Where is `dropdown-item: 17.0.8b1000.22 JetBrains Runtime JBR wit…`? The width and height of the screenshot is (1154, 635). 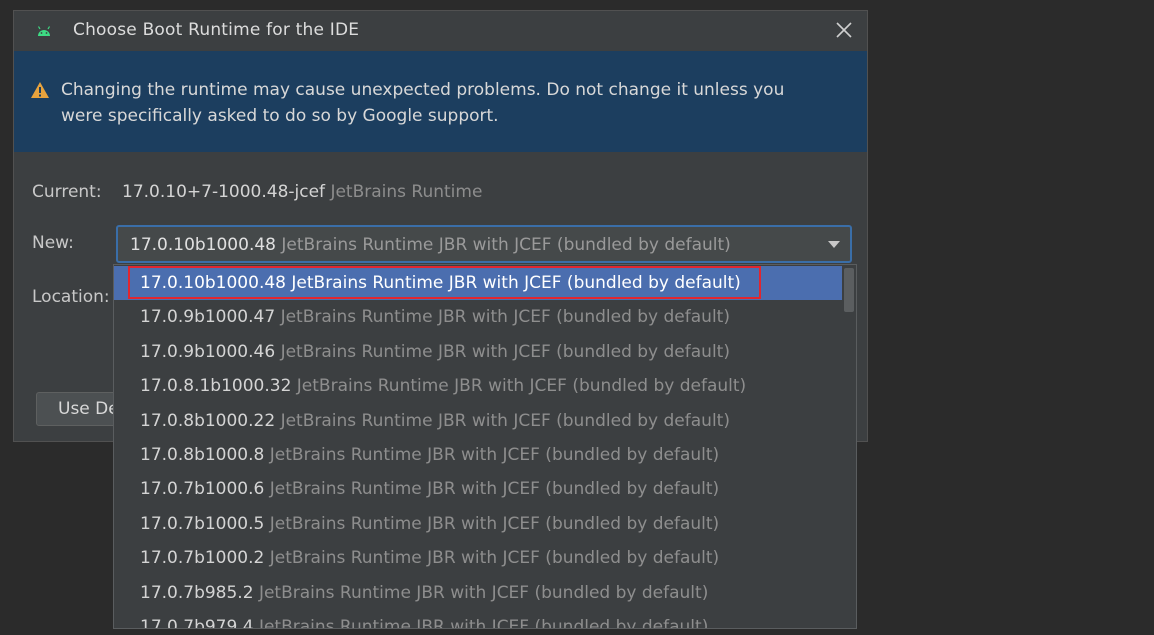
dropdown-item: 17.0.8b1000.22 JetBrains Runtime JBR wit… is located at coordinates (478, 421).